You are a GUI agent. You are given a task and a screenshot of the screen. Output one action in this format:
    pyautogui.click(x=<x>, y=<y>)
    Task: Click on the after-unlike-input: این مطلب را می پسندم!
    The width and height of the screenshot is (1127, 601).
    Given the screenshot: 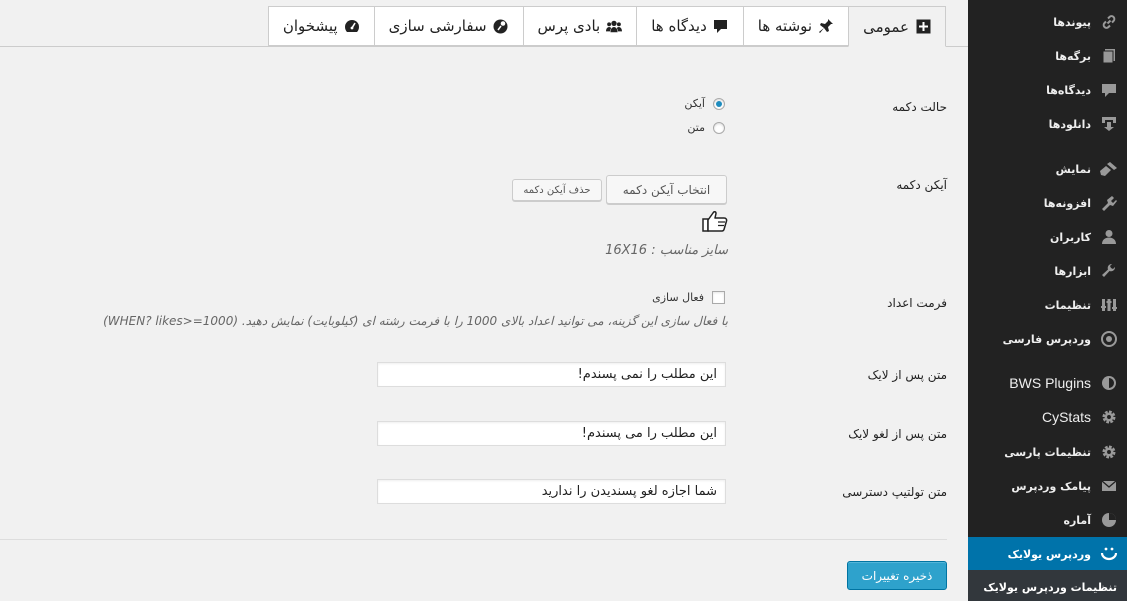 What is the action you would take?
    pyautogui.click(x=551, y=433)
    